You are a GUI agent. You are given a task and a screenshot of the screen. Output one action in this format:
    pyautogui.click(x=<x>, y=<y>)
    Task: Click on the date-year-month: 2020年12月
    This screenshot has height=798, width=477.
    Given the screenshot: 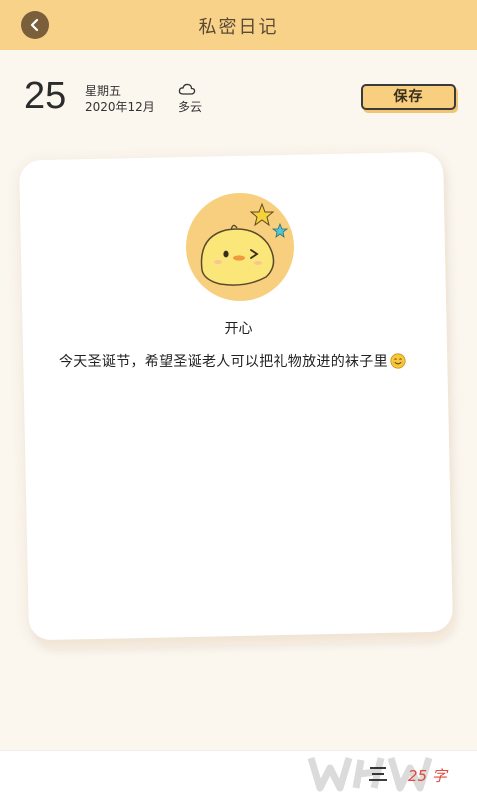 What is the action you would take?
    pyautogui.click(x=120, y=107)
    